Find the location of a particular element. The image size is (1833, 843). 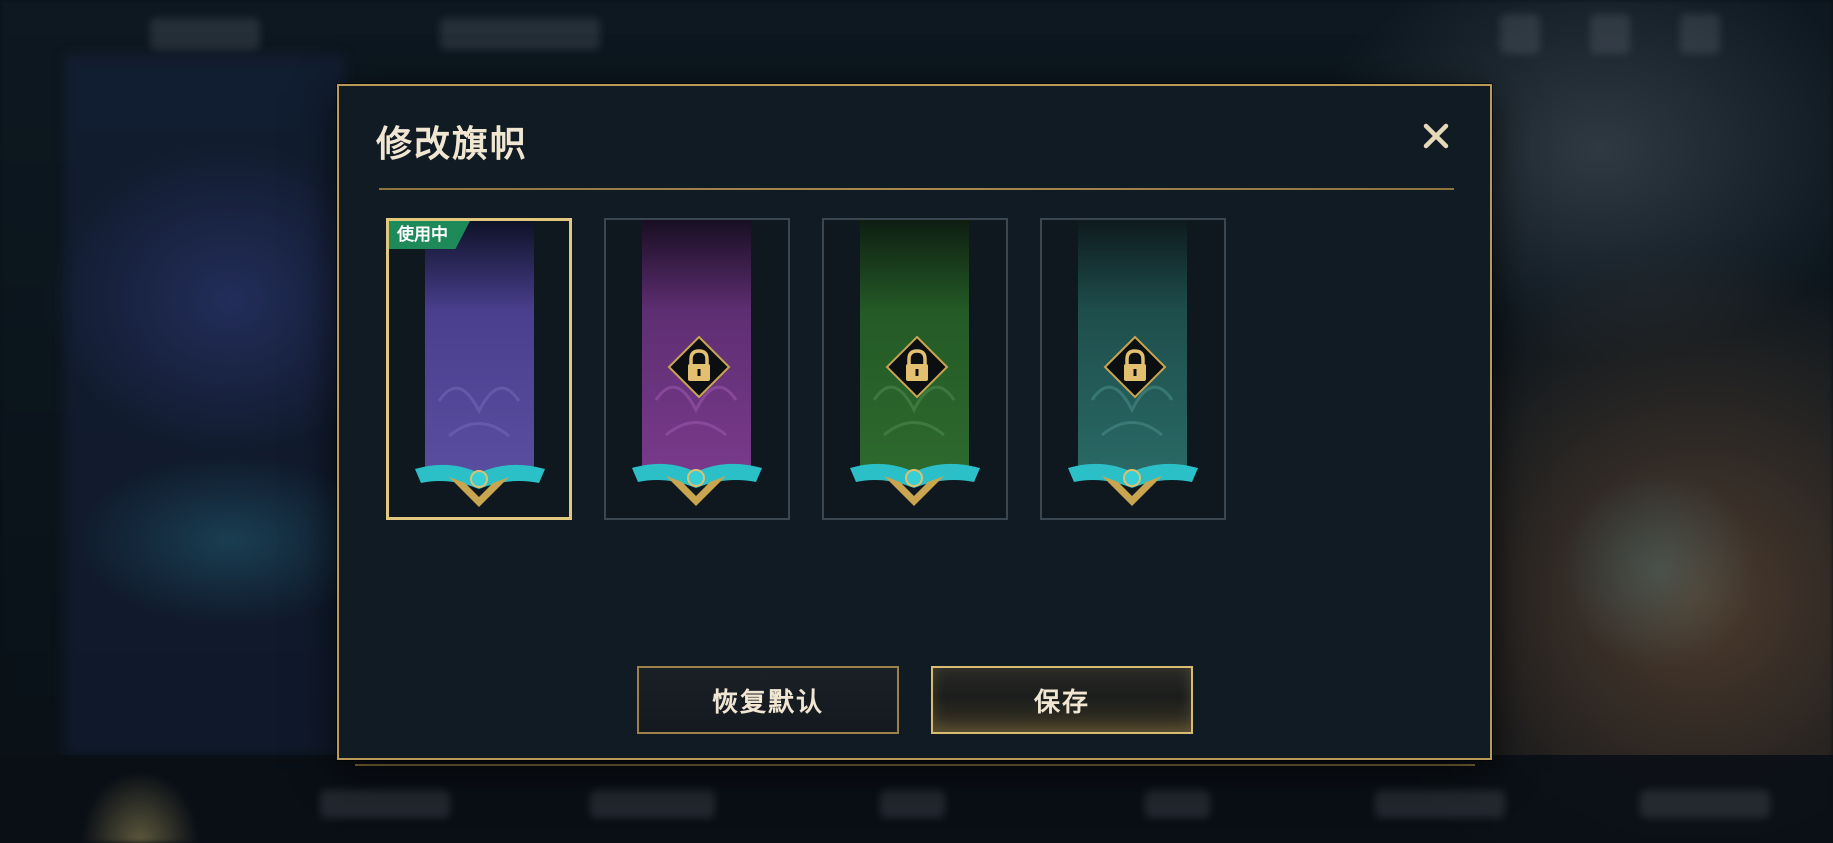

banner-option-purple: 使用中 is located at coordinates (479, 369).